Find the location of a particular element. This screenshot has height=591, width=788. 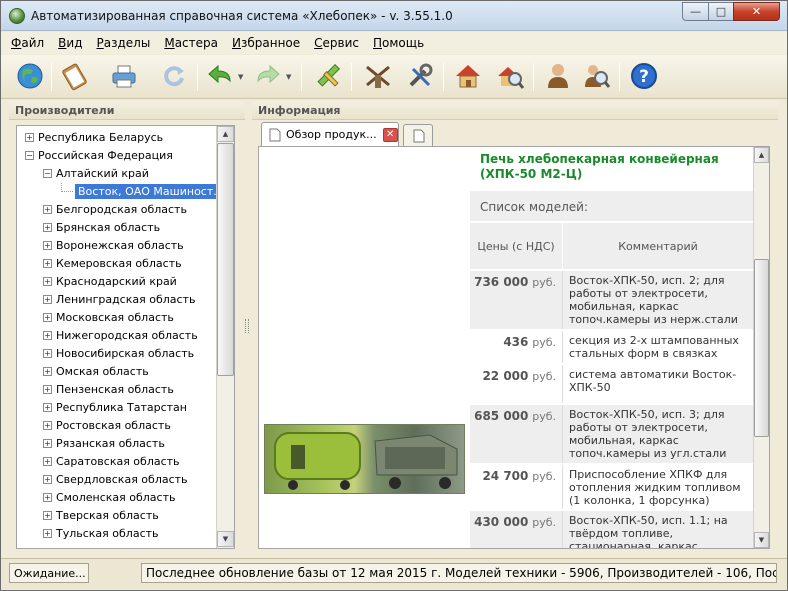

printer-icon is located at coordinates (124, 76).